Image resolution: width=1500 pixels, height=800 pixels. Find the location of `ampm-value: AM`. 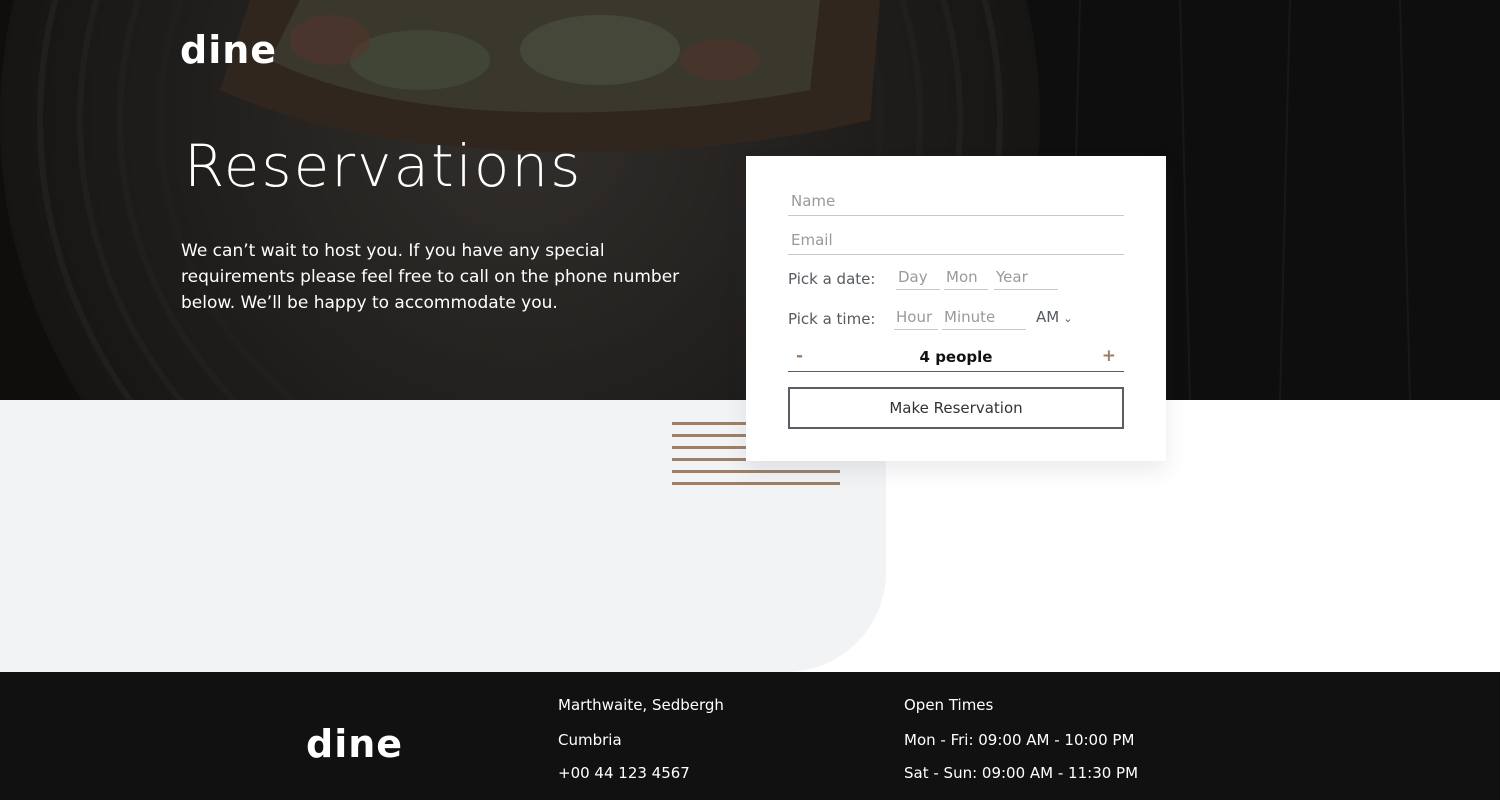

ampm-value: AM is located at coordinates (1048, 317).